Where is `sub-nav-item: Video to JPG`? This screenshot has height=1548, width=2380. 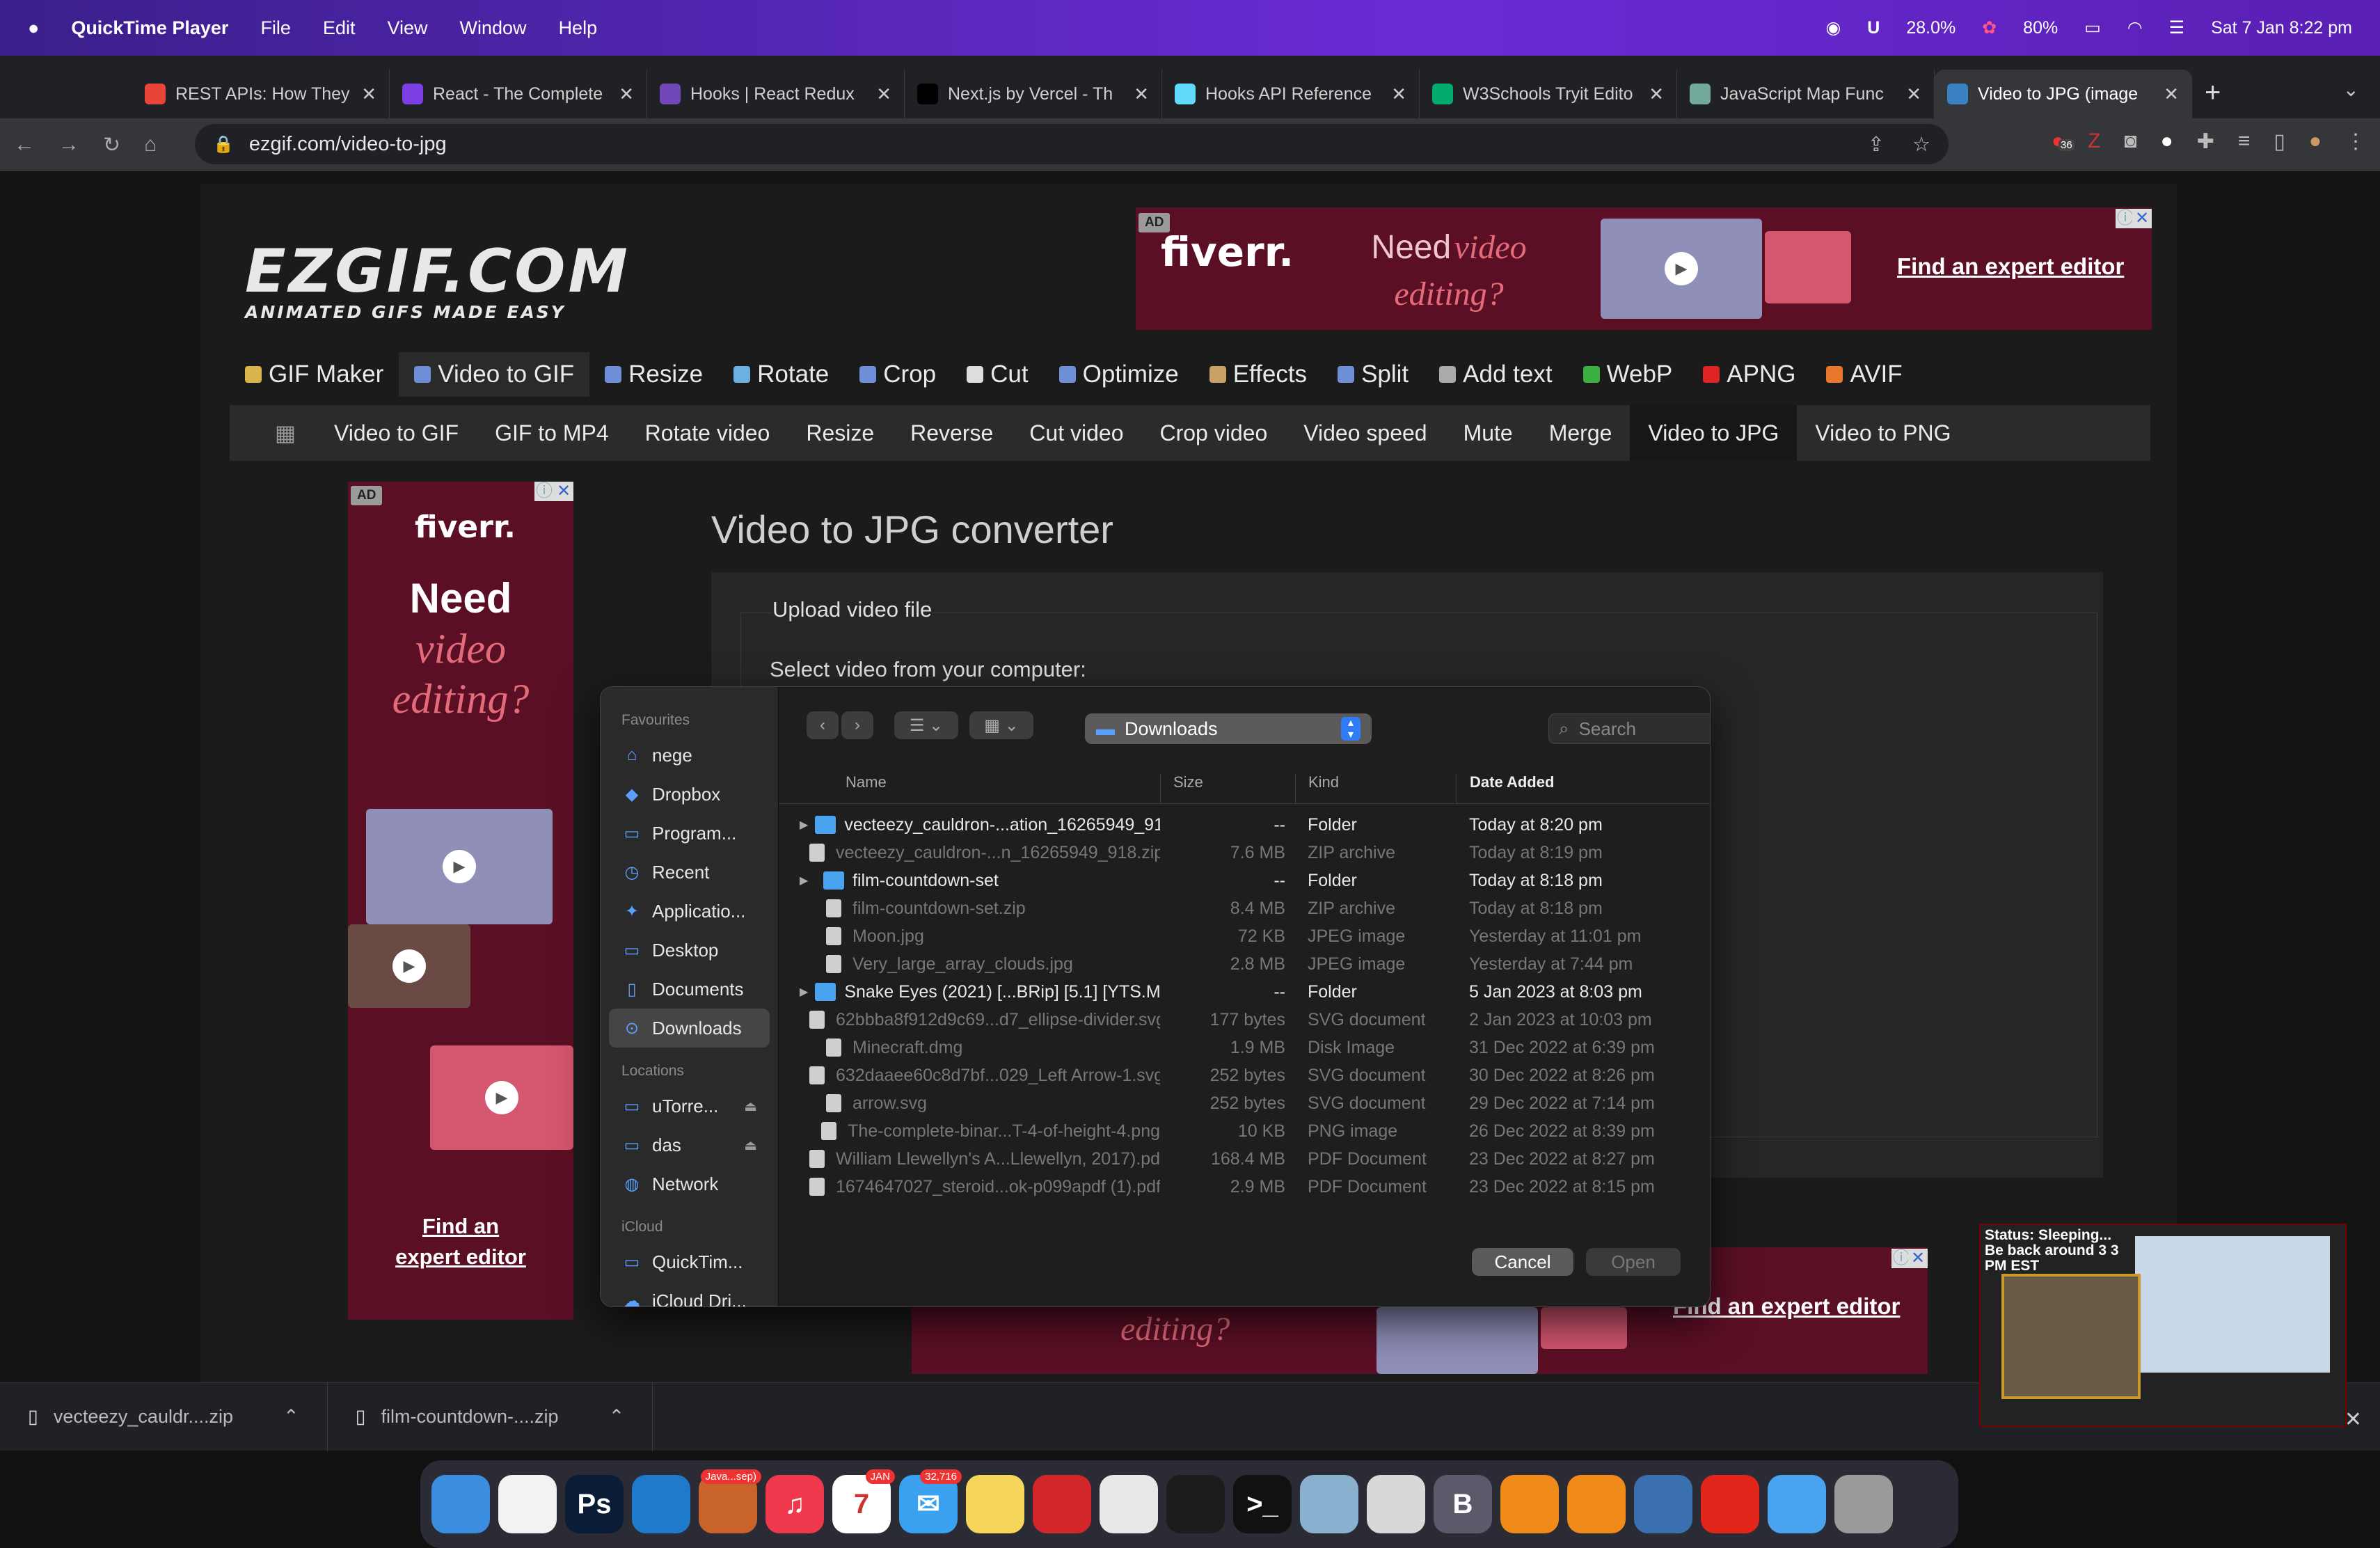 sub-nav-item: Video to JPG is located at coordinates (1714, 433).